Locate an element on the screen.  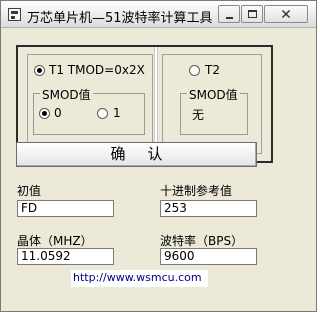
maximize-icon is located at coordinates (252, 14).